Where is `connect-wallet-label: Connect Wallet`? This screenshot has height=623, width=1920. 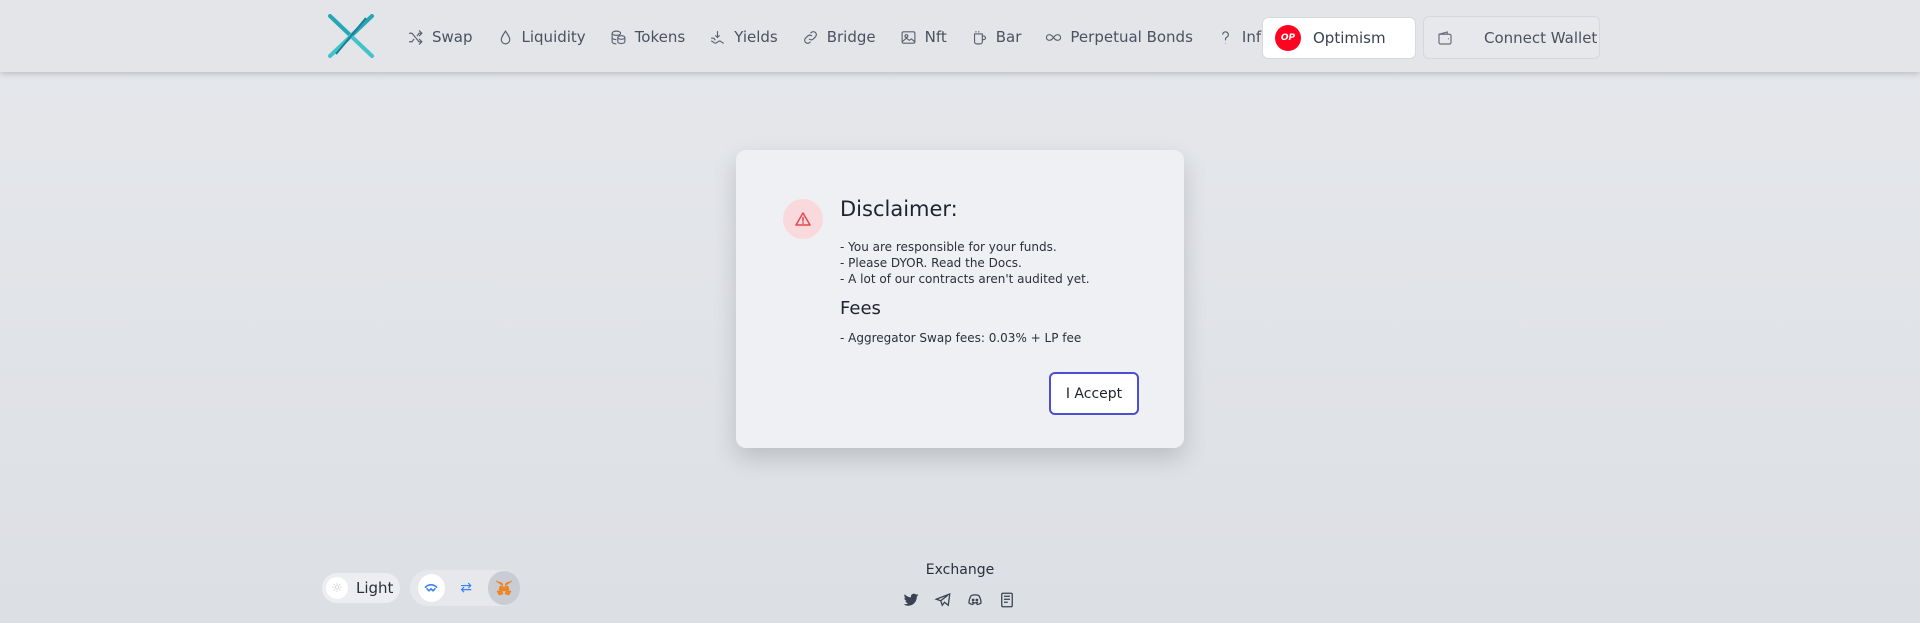 connect-wallet-label: Connect Wallet is located at coordinates (1541, 37).